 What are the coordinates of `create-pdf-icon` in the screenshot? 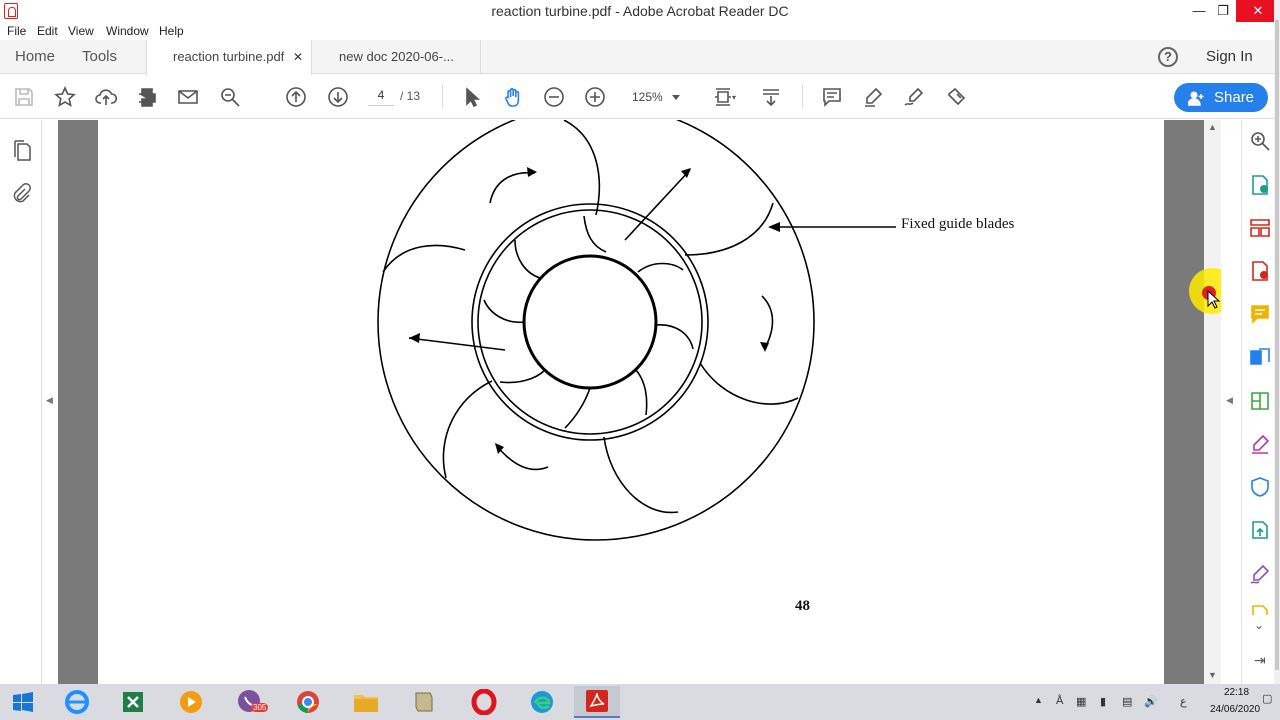 It's located at (1260, 271).